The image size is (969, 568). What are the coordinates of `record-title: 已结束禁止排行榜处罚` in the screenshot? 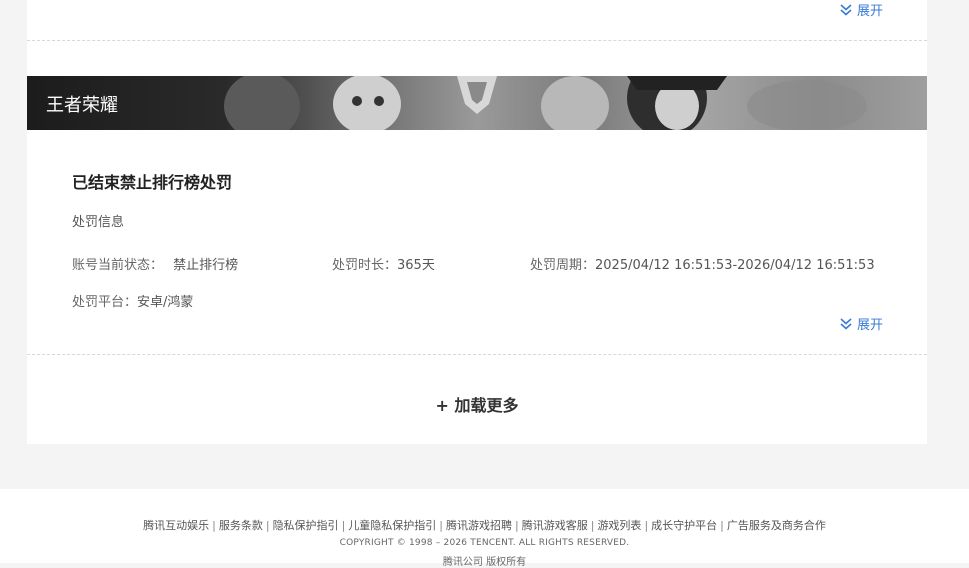 It's located at (152, 182).